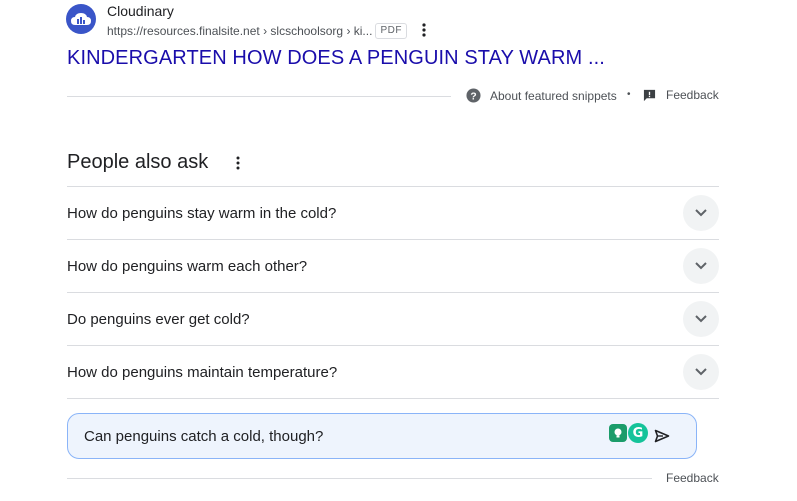 This screenshot has width=797, height=501. What do you see at coordinates (638, 433) in the screenshot?
I see `grammarly-extension-icon: G` at bounding box center [638, 433].